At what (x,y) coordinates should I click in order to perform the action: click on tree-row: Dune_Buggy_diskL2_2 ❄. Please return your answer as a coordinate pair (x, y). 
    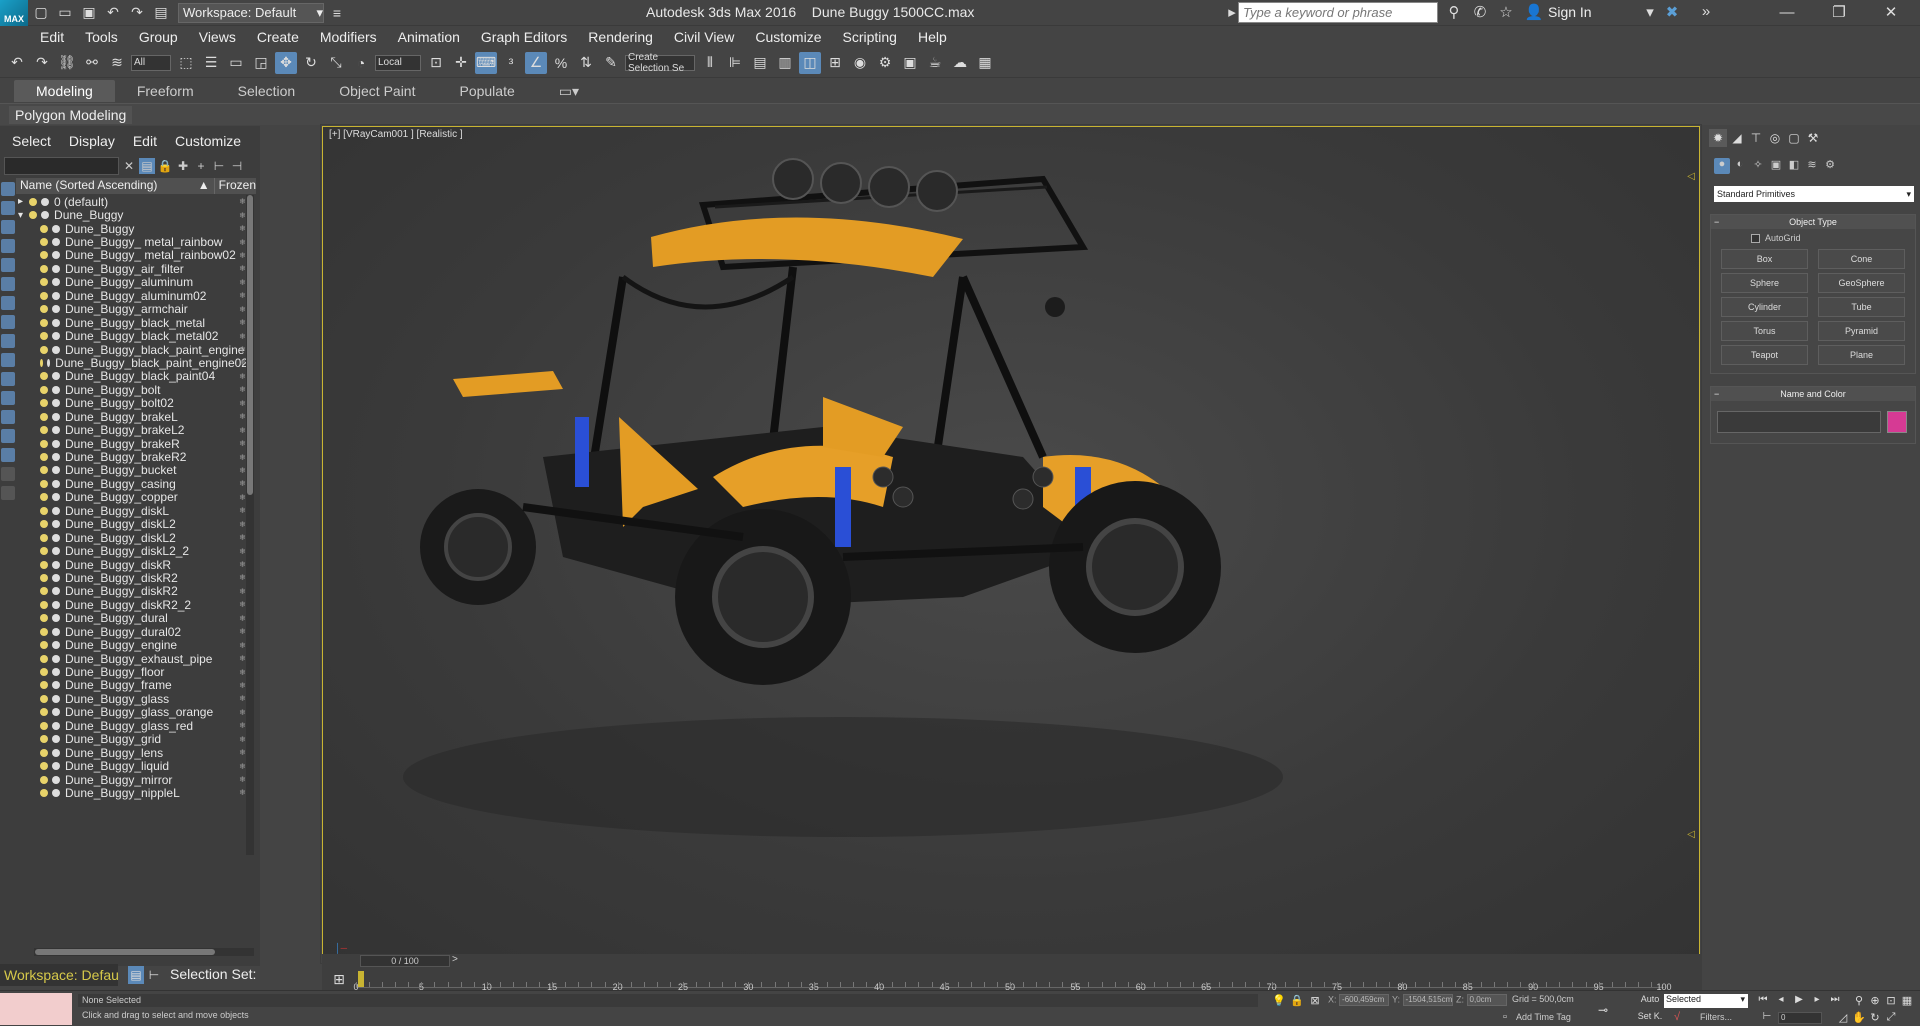
    Looking at the image, I should click on (132, 551).